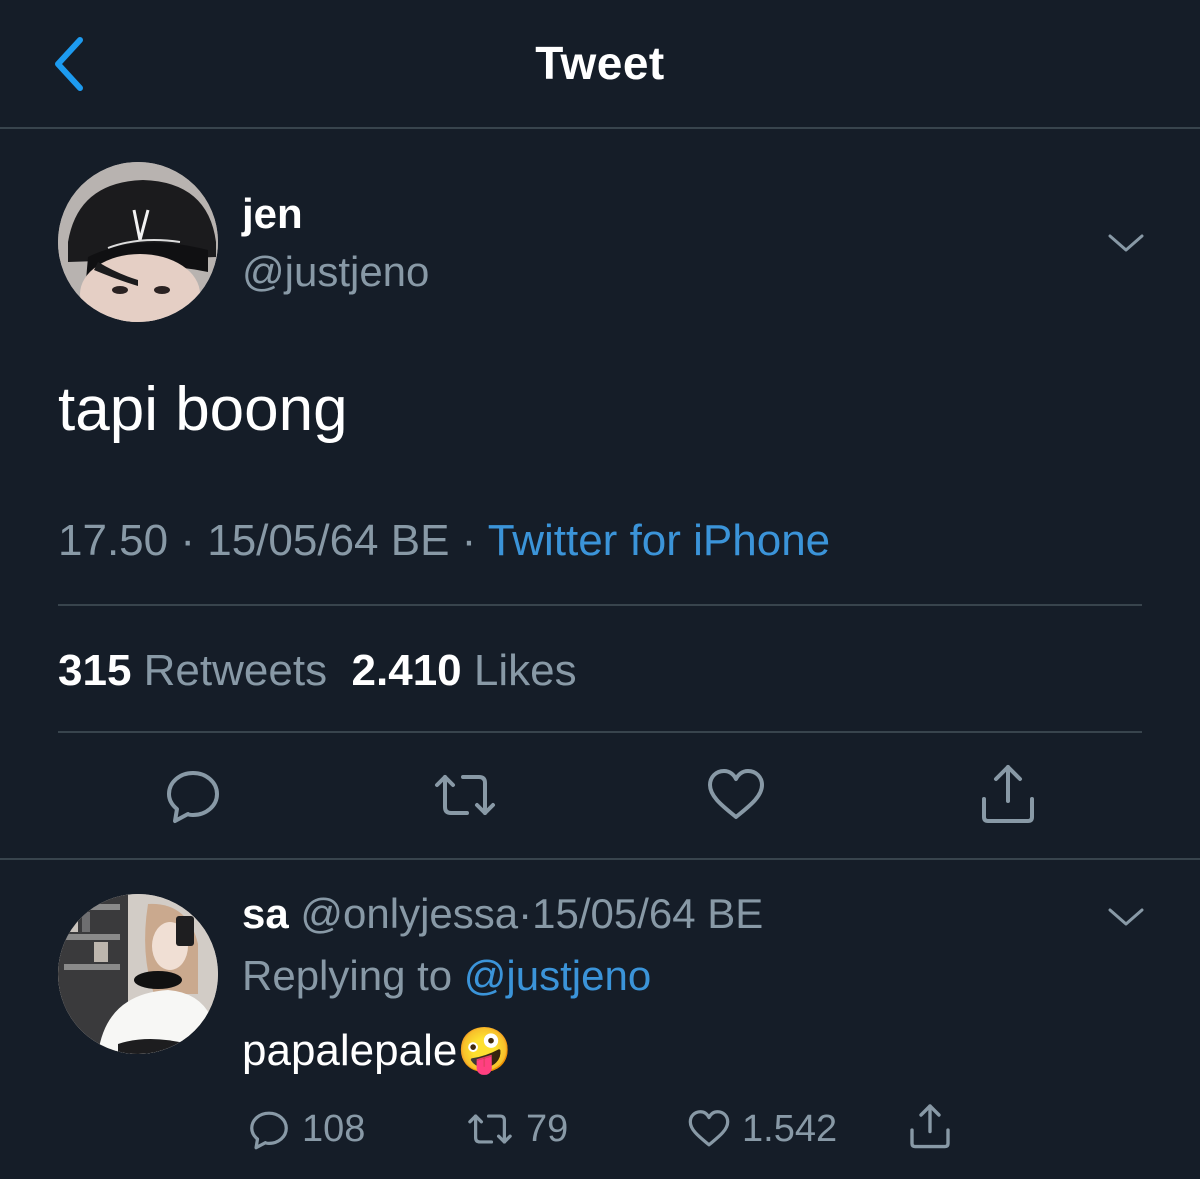  Describe the element at coordinates (347, 975) in the screenshot. I see `replying-label: Replying to` at that location.